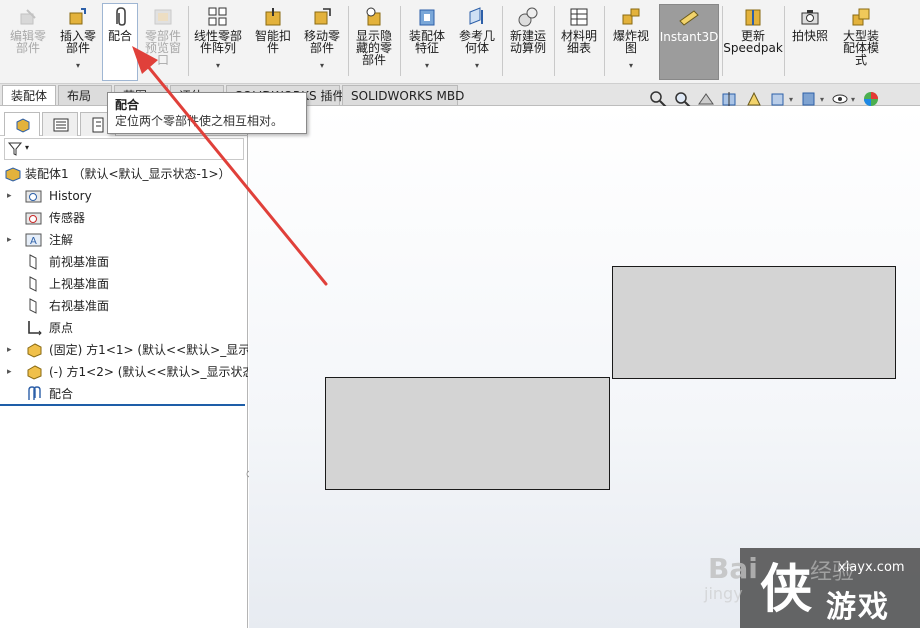  What do you see at coordinates (29, 95) in the screenshot?
I see `tab-assembly: 装配体` at bounding box center [29, 95].